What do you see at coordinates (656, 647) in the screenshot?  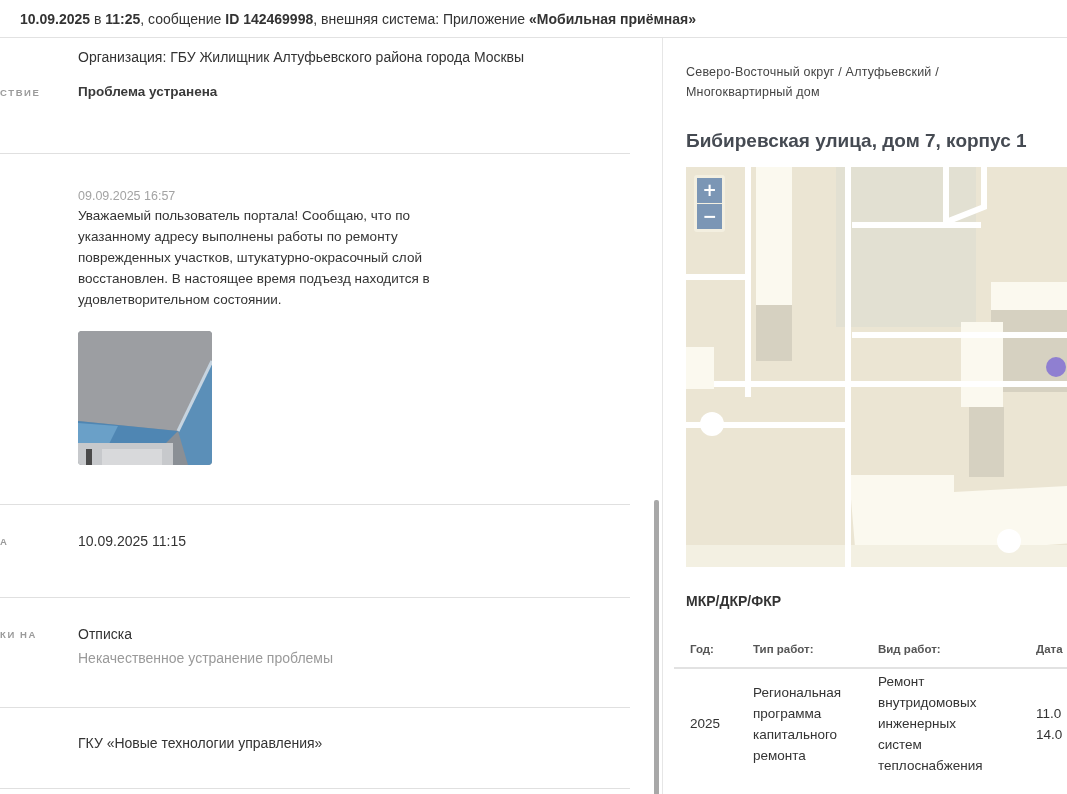 I see `scrollbar` at bounding box center [656, 647].